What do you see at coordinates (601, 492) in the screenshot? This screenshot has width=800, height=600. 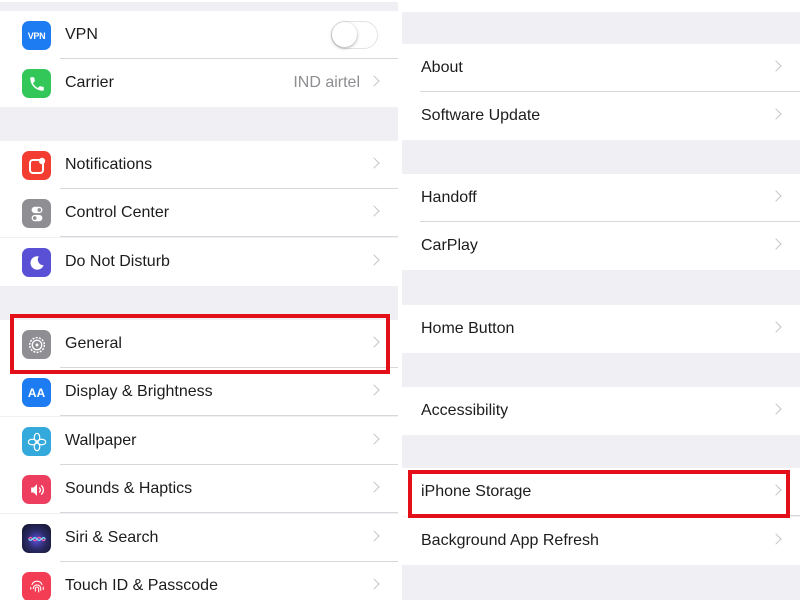 I see `iphone-storage-row: iPhone Storage` at bounding box center [601, 492].